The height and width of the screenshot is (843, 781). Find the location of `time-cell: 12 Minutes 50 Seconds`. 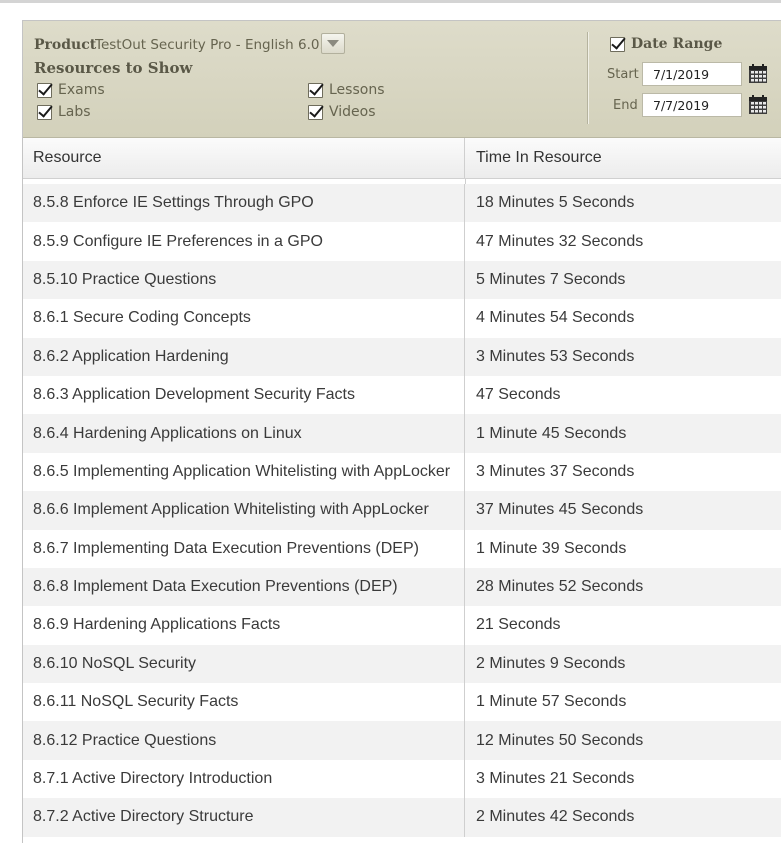

time-cell: 12 Minutes 50 Seconds is located at coordinates (560, 740).